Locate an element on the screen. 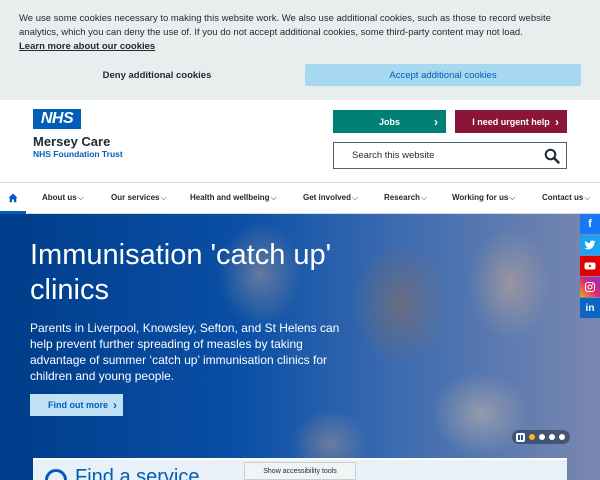 Image resolution: width=600 pixels, height=480 pixels. facebook-icon: f is located at coordinates (590, 224).